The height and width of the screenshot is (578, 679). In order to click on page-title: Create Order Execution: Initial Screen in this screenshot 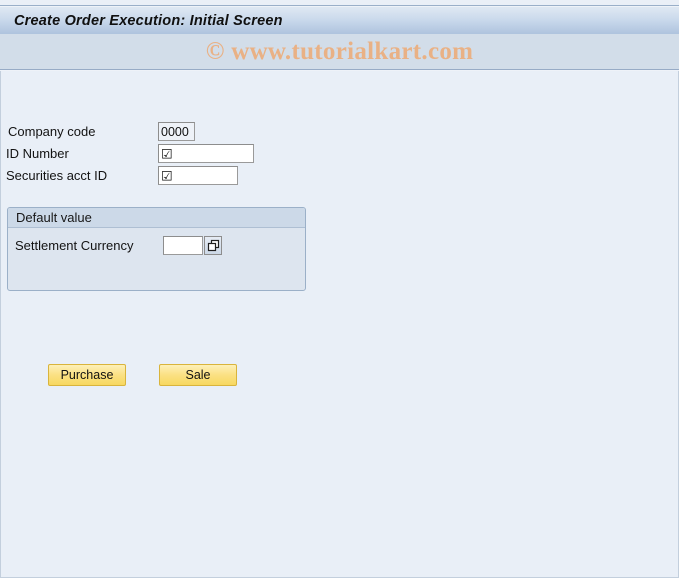, I will do `click(148, 20)`.